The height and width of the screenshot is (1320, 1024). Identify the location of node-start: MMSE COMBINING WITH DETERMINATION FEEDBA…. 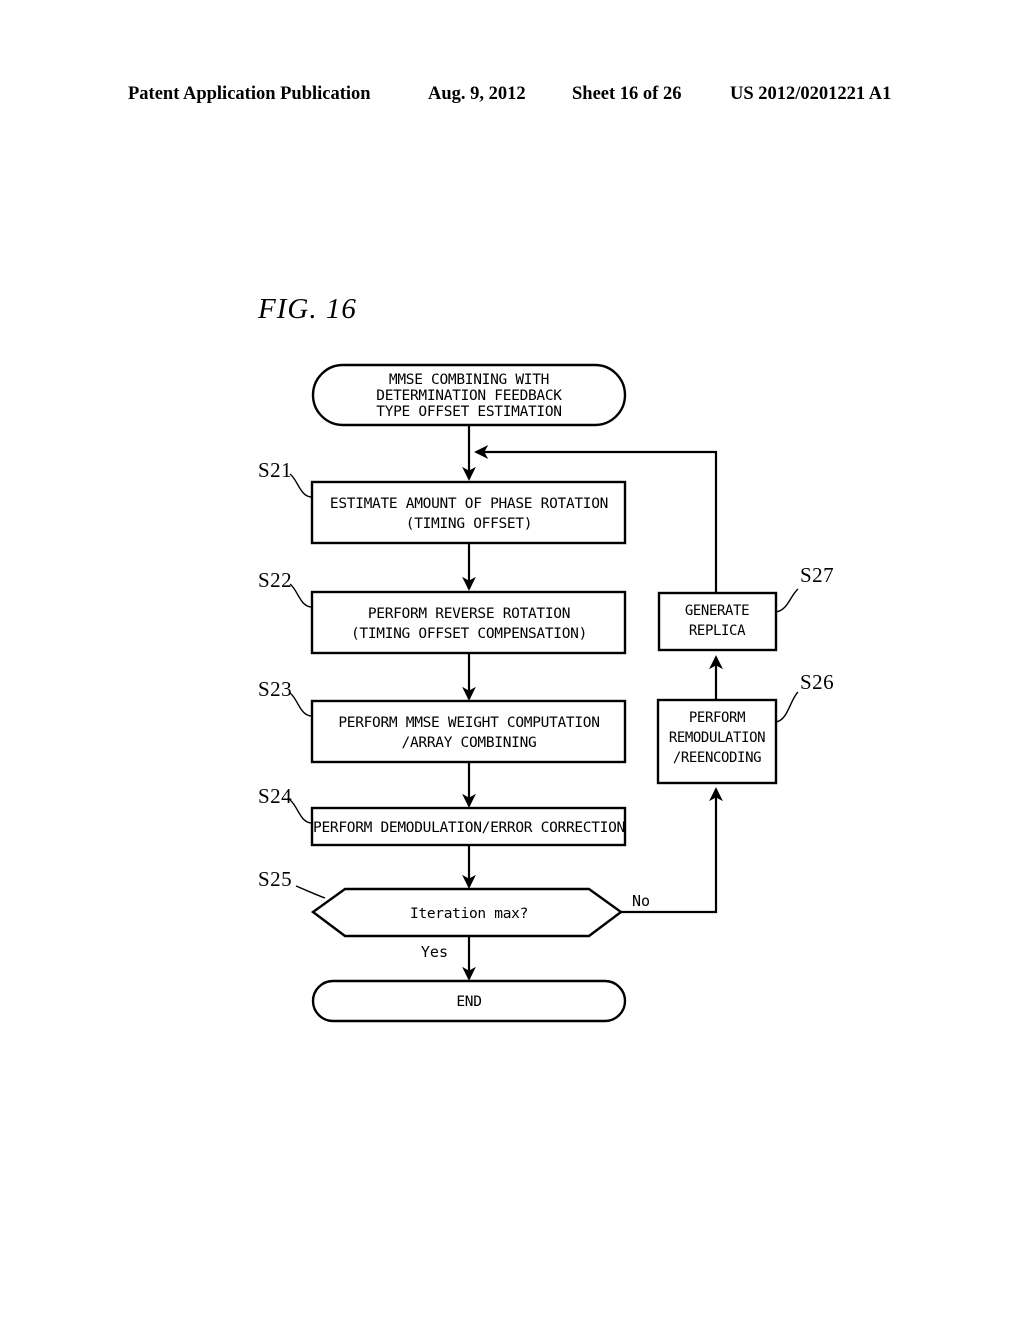
(469, 395).